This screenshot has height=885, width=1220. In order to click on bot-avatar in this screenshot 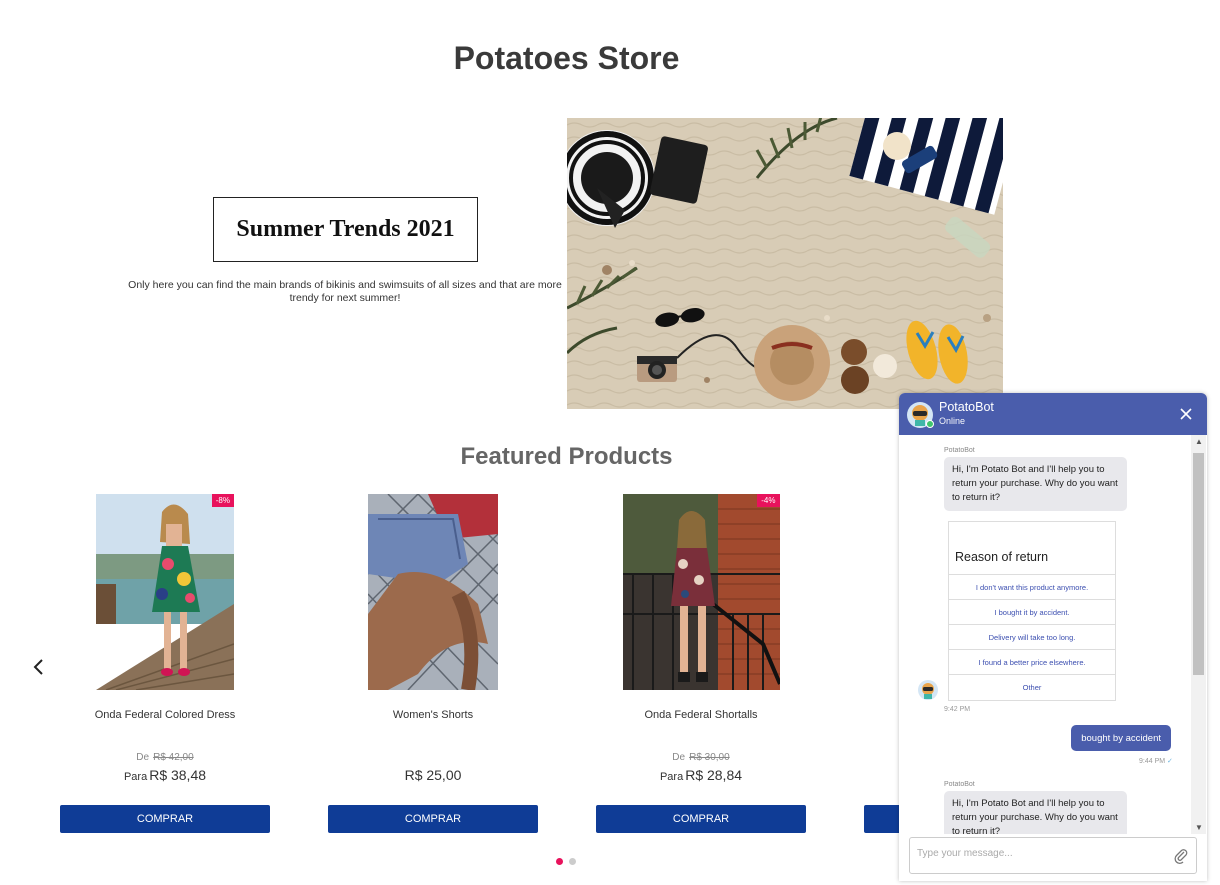, I will do `click(928, 690)`.